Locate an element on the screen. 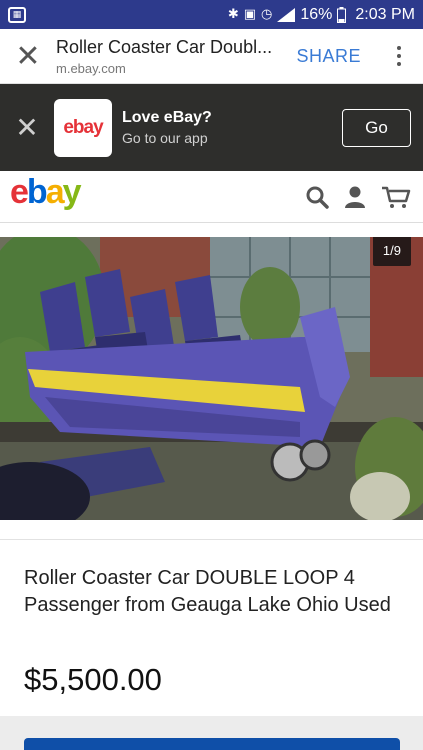 The height and width of the screenshot is (750, 423). svg-text: ebay is located at coordinates (46, 193).